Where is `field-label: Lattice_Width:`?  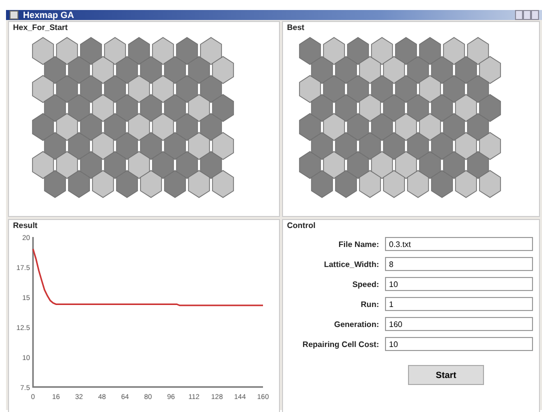
field-label: Lattice_Width: is located at coordinates (350, 264).